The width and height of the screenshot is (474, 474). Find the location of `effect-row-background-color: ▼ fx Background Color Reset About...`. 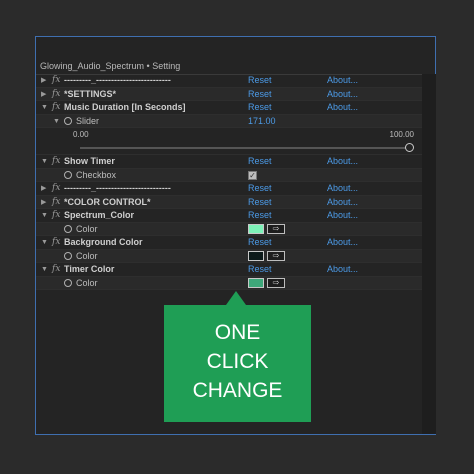

effect-row-background-color: ▼ fx Background Color Reset About... is located at coordinates (229, 243).